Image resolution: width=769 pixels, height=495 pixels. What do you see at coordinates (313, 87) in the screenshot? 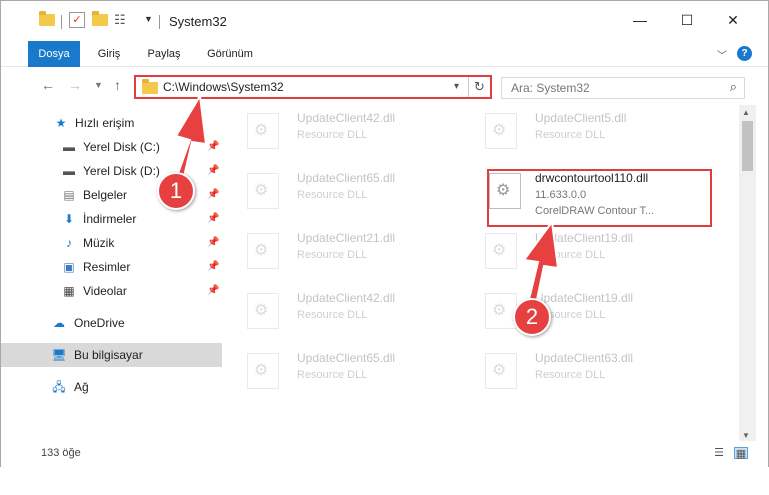
I see `address-bar: C:\Windows\System32 ▾ ↻` at bounding box center [313, 87].